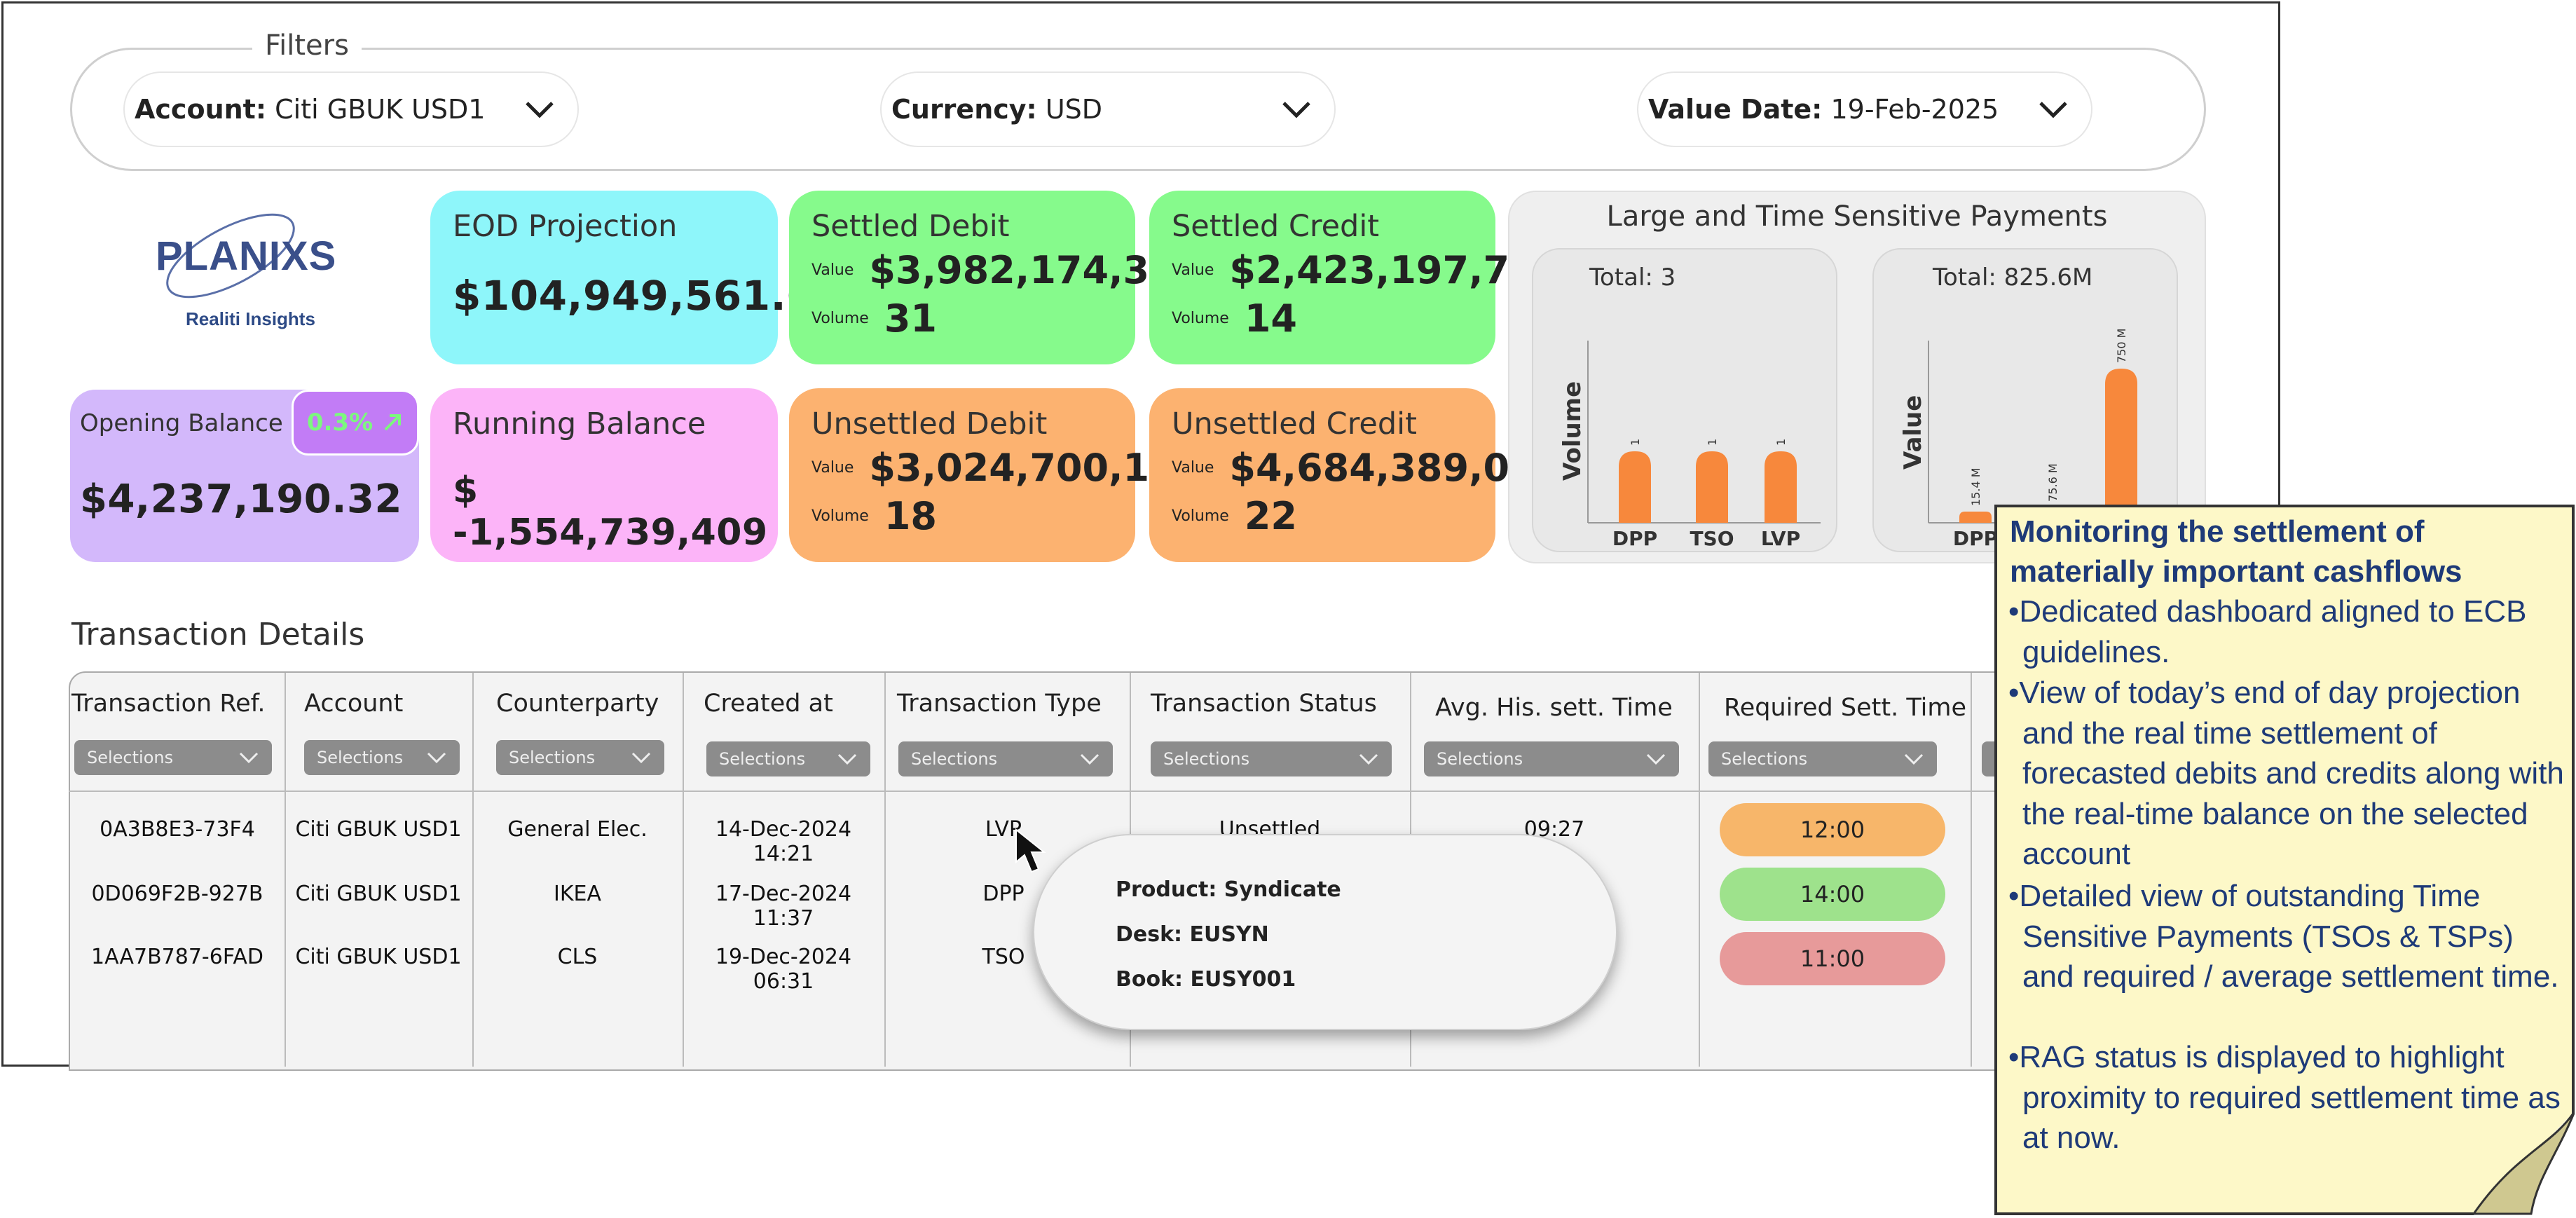 Image resolution: width=2576 pixels, height=1218 pixels. What do you see at coordinates (1712, 442) in the screenshot?
I see `chart-data-label: 1` at bounding box center [1712, 442].